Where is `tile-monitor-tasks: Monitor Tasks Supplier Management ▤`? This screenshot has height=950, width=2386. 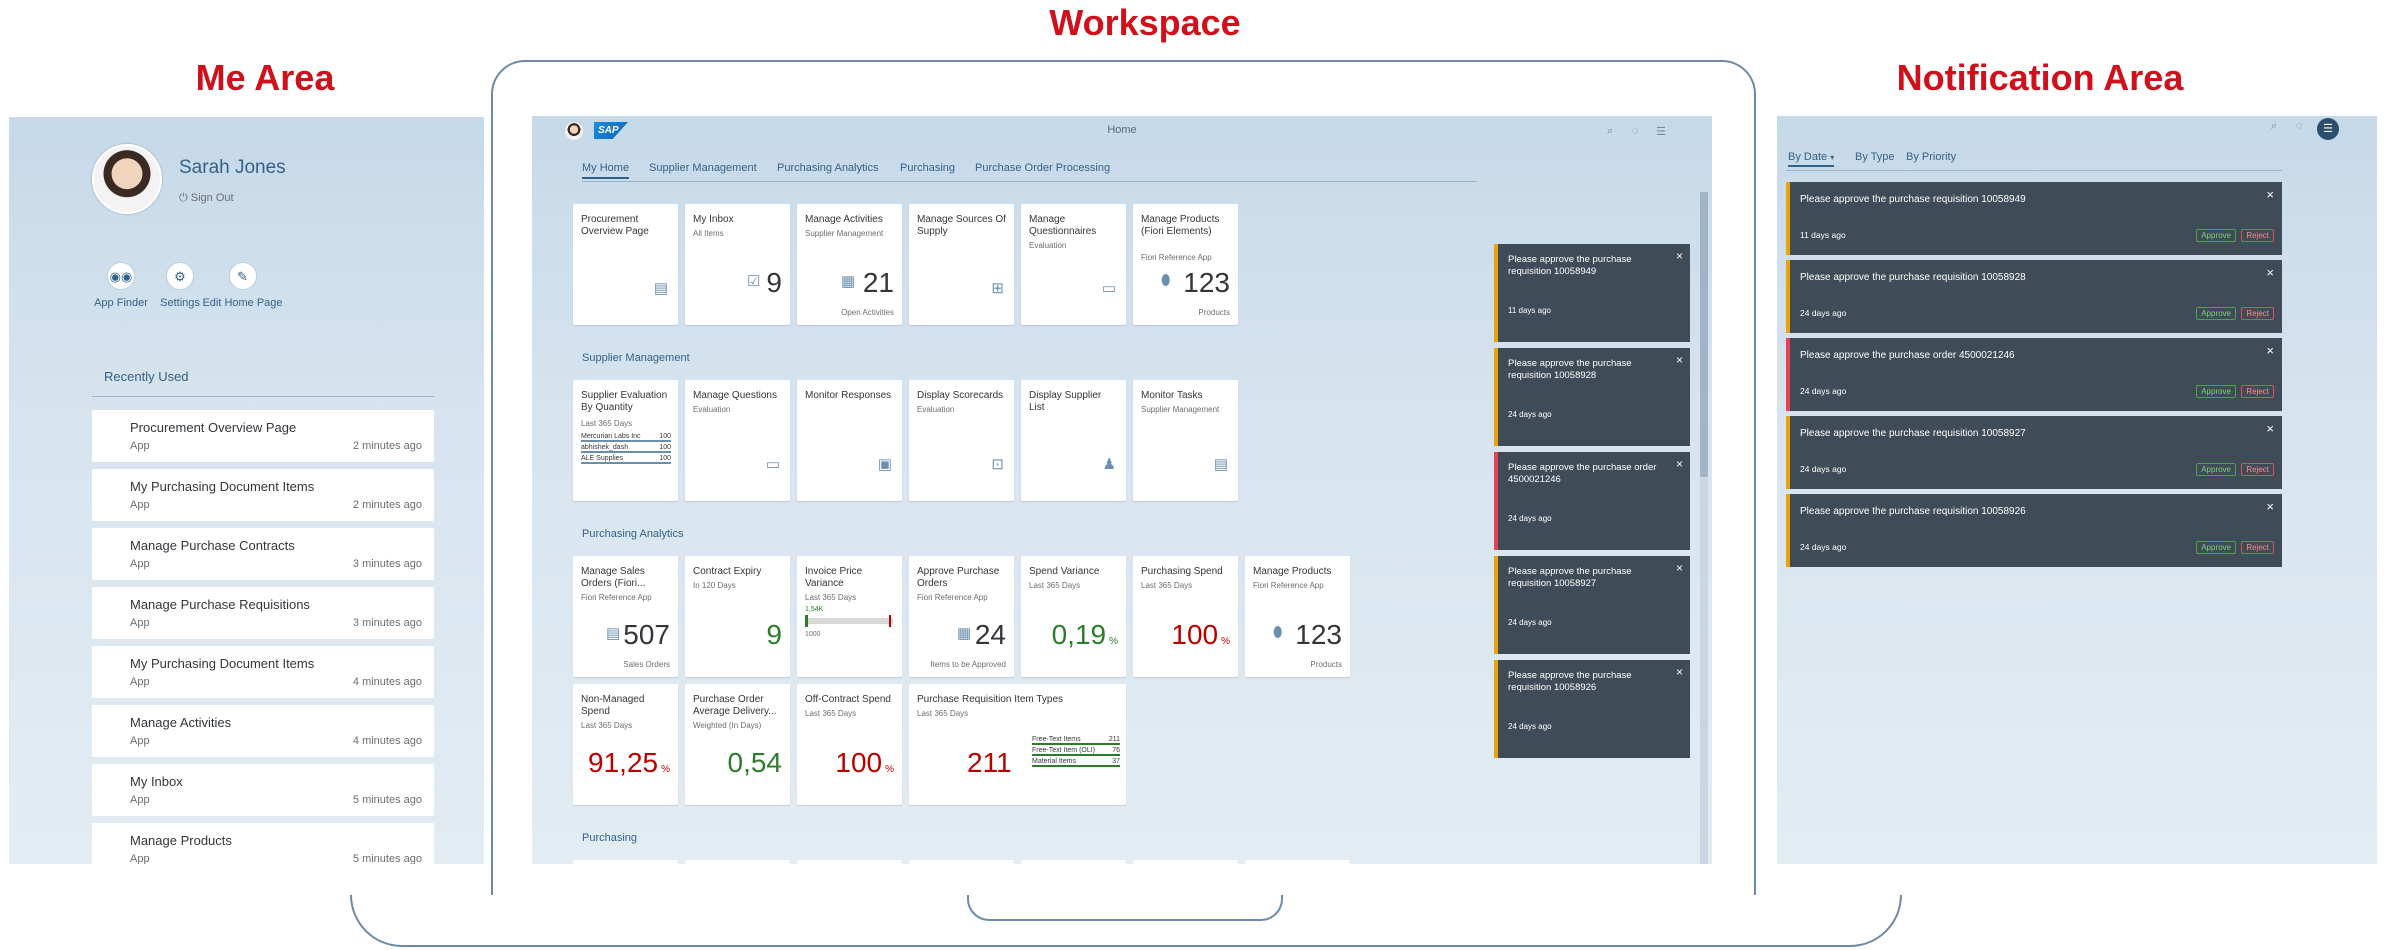 tile-monitor-tasks: Monitor Tasks Supplier Management ▤ is located at coordinates (1185, 440).